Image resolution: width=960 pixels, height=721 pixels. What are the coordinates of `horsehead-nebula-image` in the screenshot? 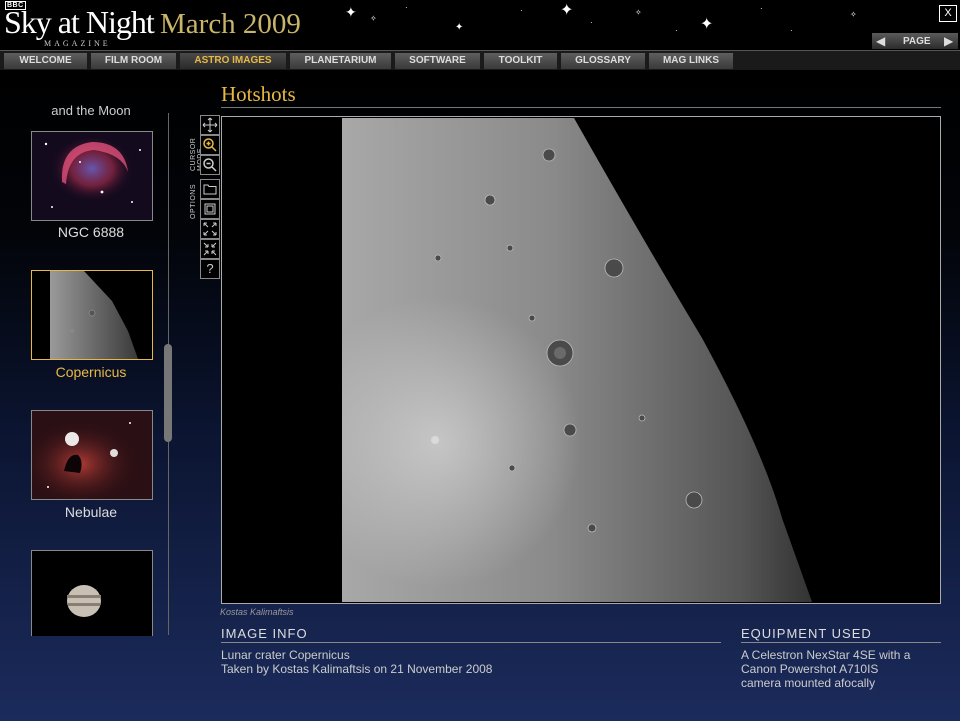 It's located at (92, 455).